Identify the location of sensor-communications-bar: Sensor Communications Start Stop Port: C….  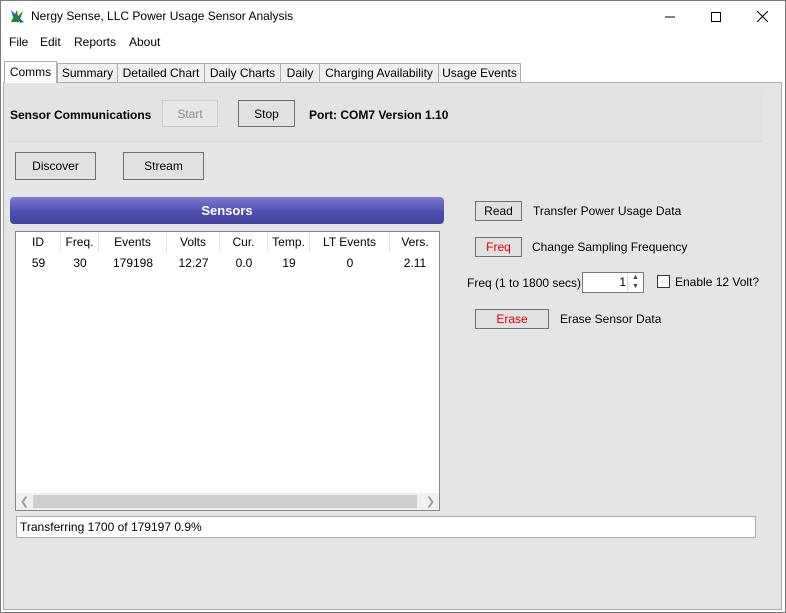
(385, 115).